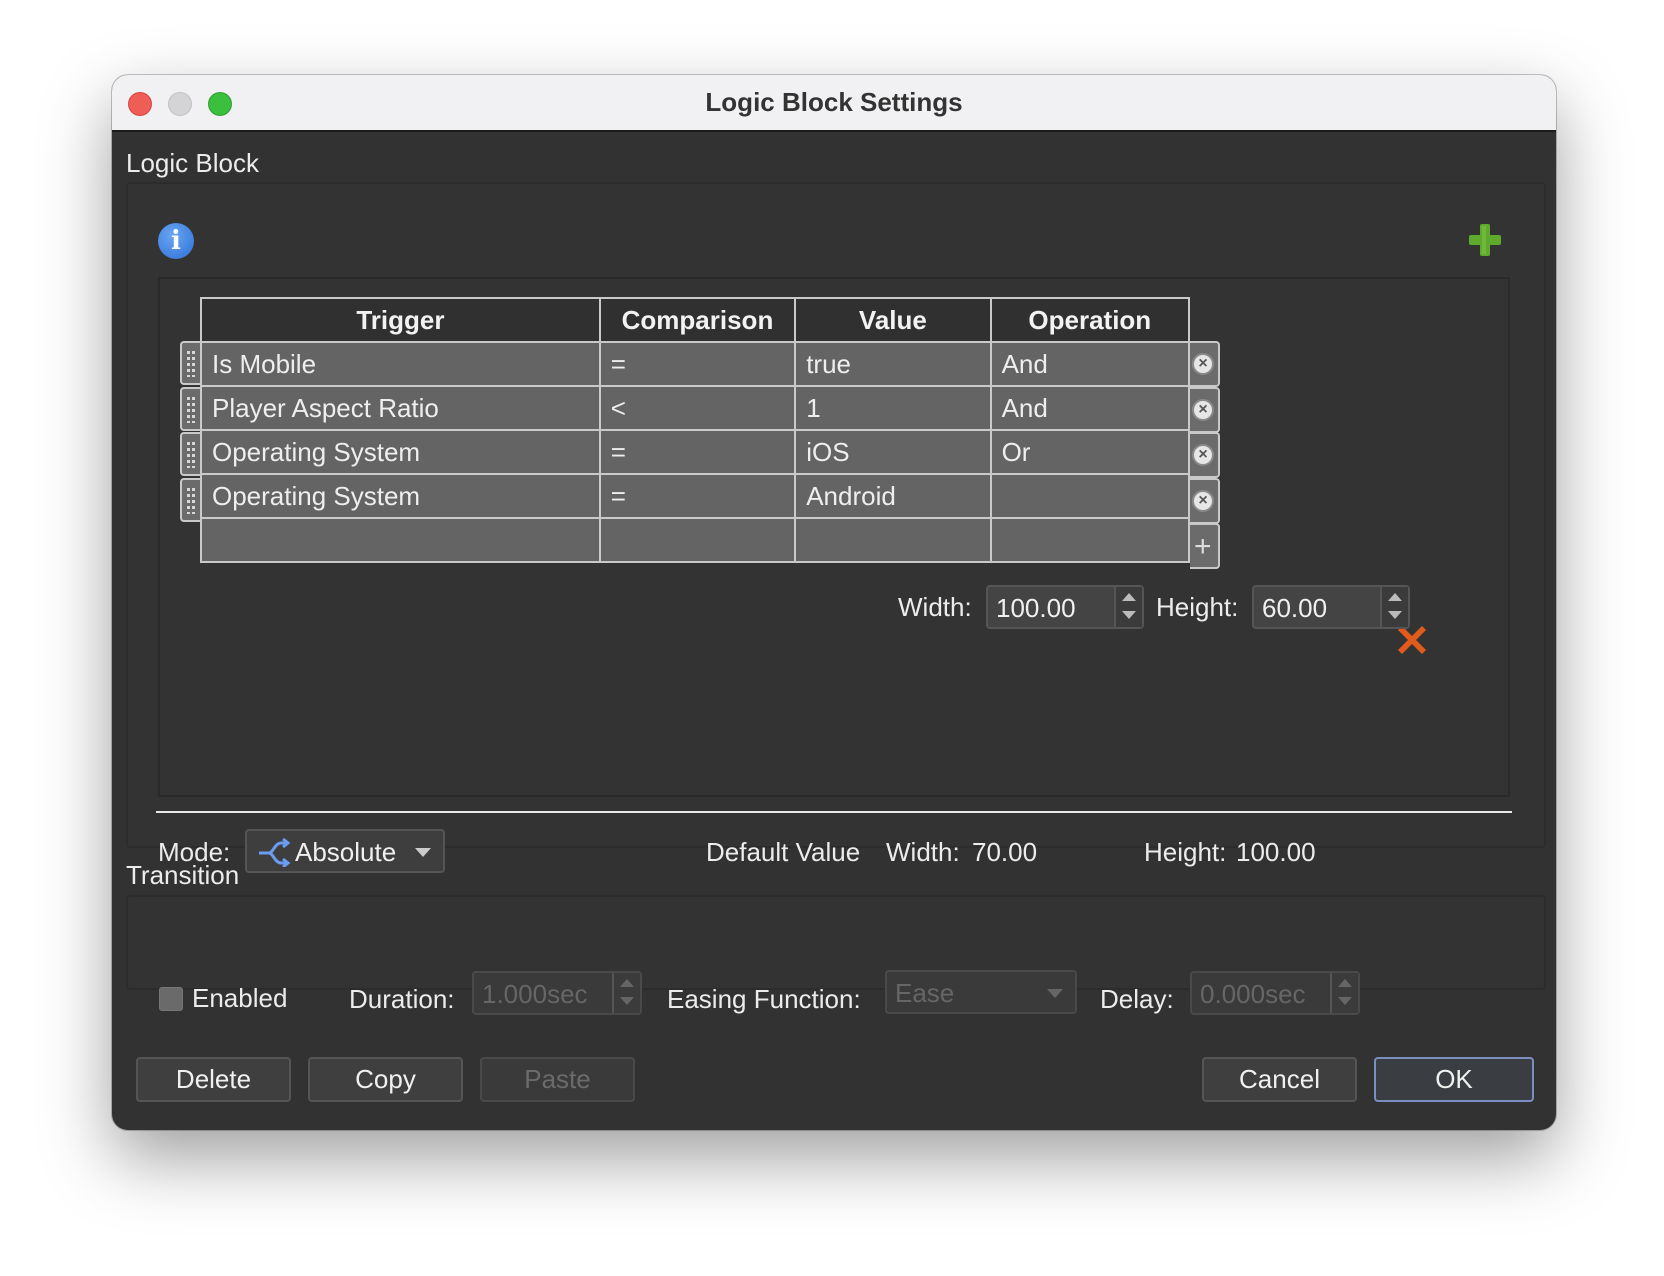 This screenshot has height=1276, width=1664. What do you see at coordinates (1090, 496) in the screenshot?
I see `cell-operation` at bounding box center [1090, 496].